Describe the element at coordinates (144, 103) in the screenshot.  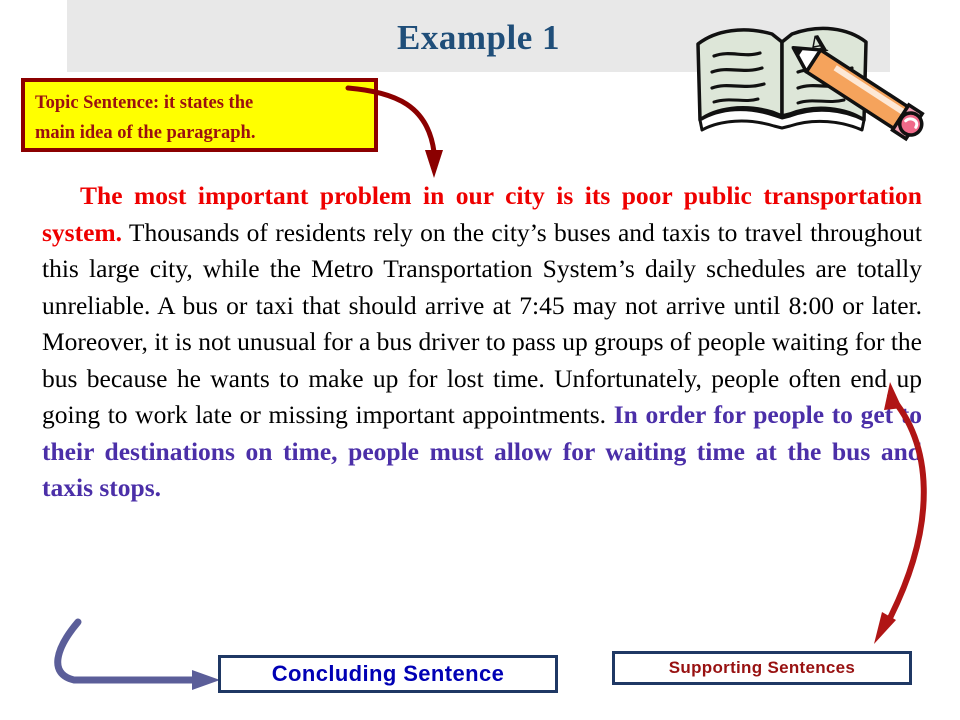
I see `callout-line-1: Topic Sentence: it states the` at that location.